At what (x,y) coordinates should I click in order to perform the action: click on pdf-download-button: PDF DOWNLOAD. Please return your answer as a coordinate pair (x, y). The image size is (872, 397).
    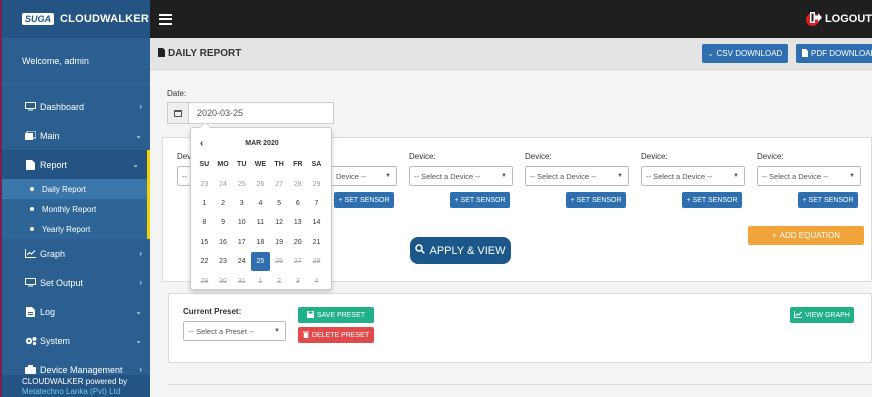
    Looking at the image, I should click on (834, 53).